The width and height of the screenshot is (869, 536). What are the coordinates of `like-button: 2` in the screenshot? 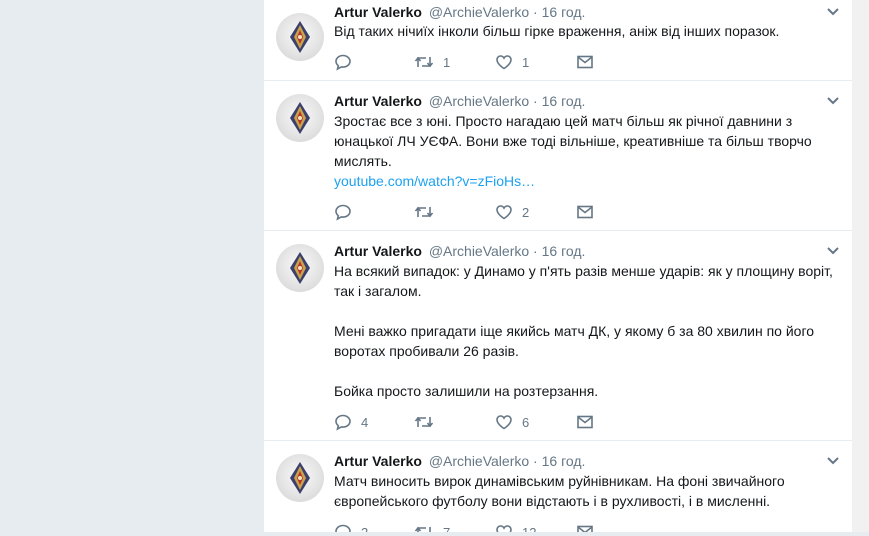 It's located at (512, 212).